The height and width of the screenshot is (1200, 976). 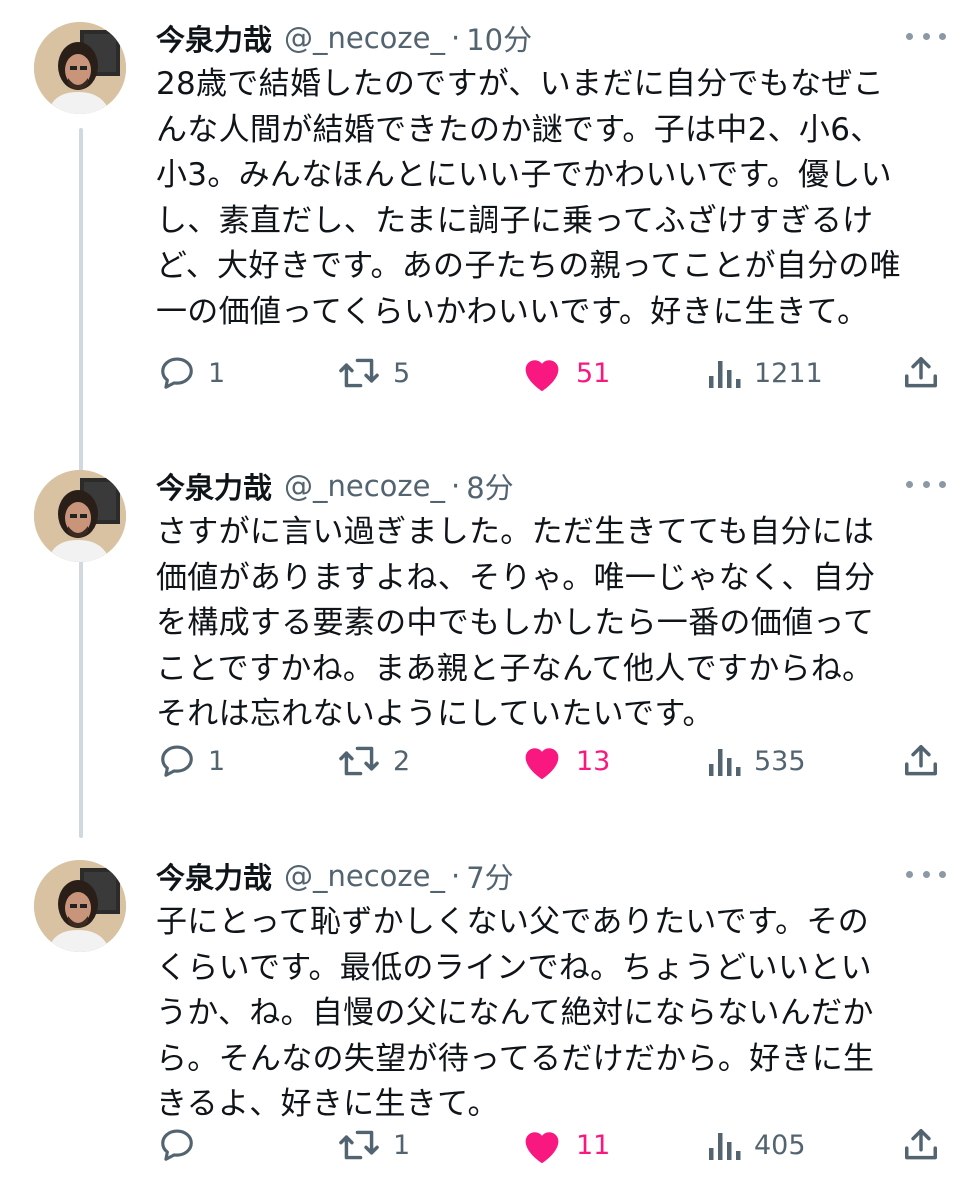 I want to click on retweet-button: 2, so click(x=373, y=761).